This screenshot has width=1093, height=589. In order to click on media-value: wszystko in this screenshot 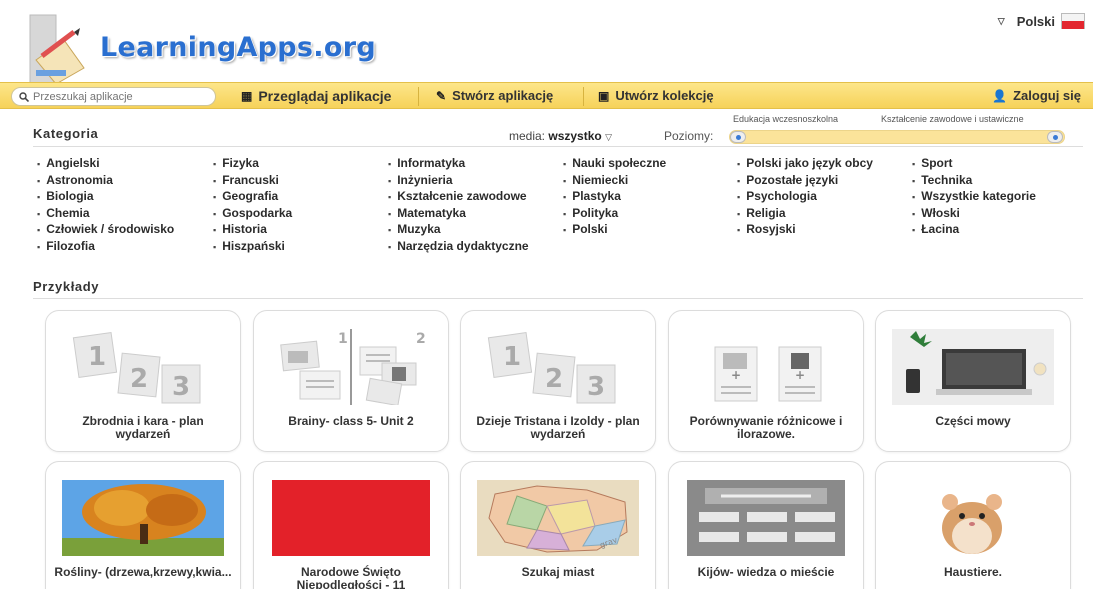, I will do `click(575, 136)`.